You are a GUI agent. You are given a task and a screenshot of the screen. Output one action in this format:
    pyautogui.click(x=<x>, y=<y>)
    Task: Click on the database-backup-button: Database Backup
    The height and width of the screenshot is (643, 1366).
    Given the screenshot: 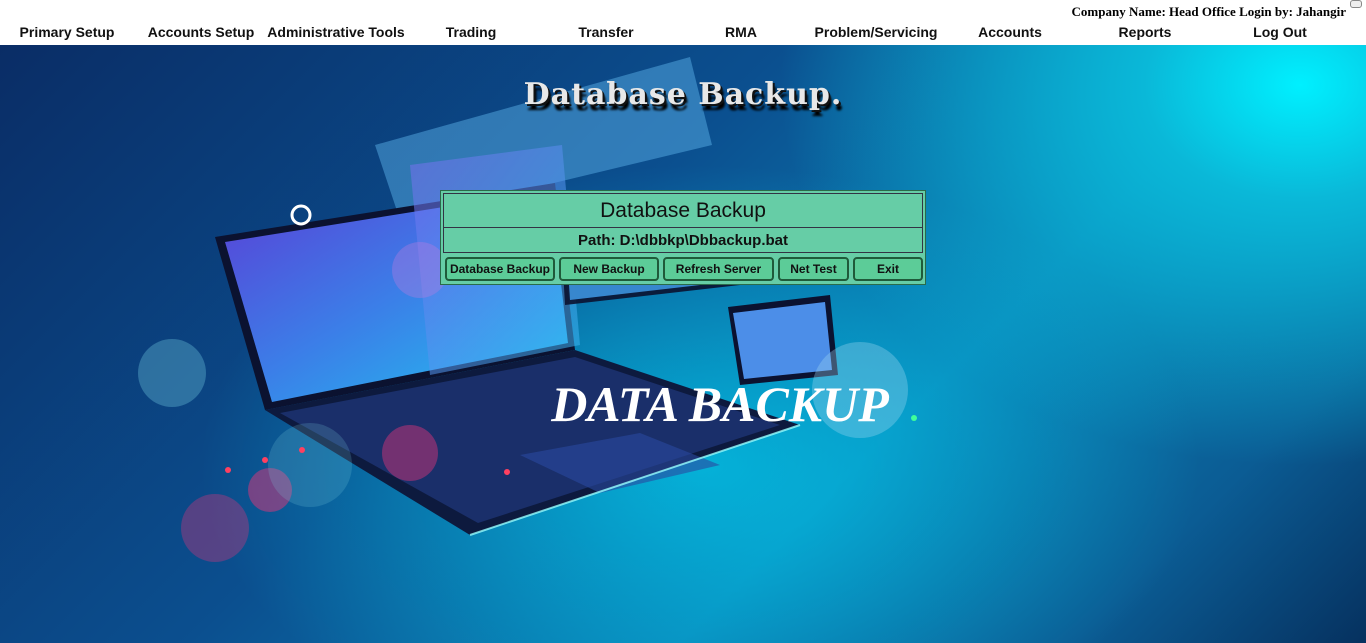 What is the action you would take?
    pyautogui.click(x=500, y=269)
    